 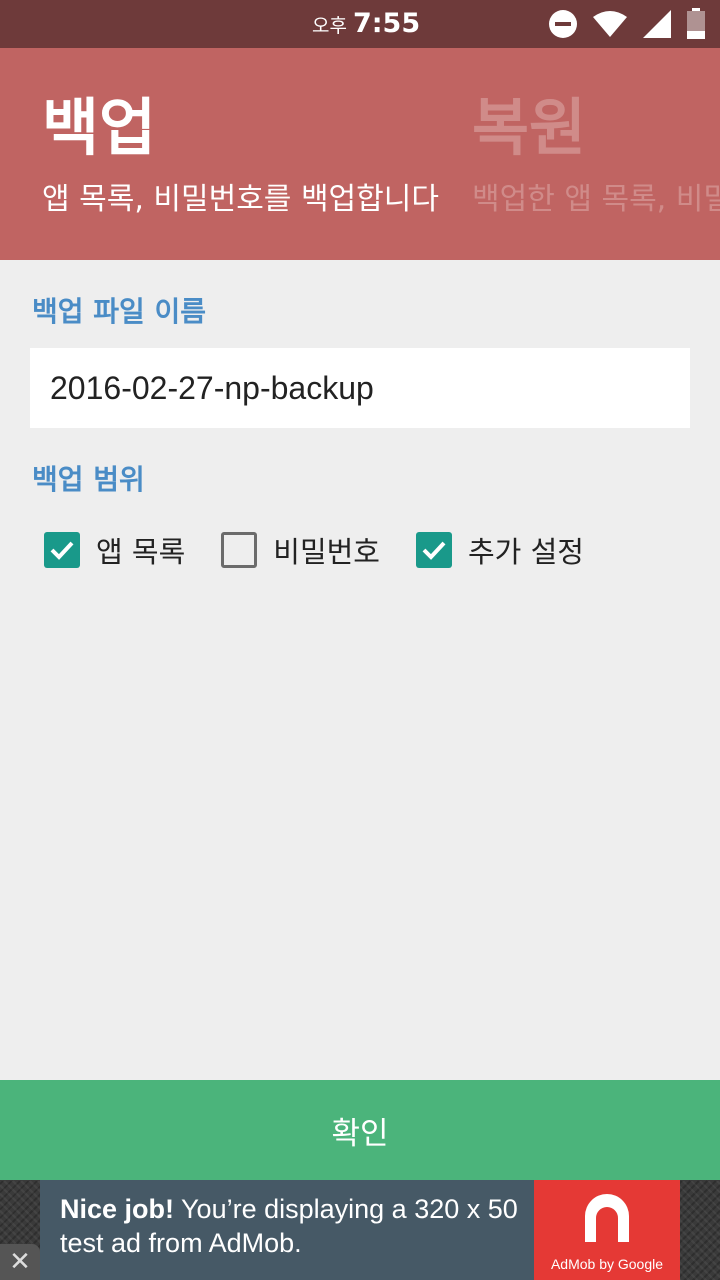 I want to click on status-time: 7:55, so click(x=386, y=23).